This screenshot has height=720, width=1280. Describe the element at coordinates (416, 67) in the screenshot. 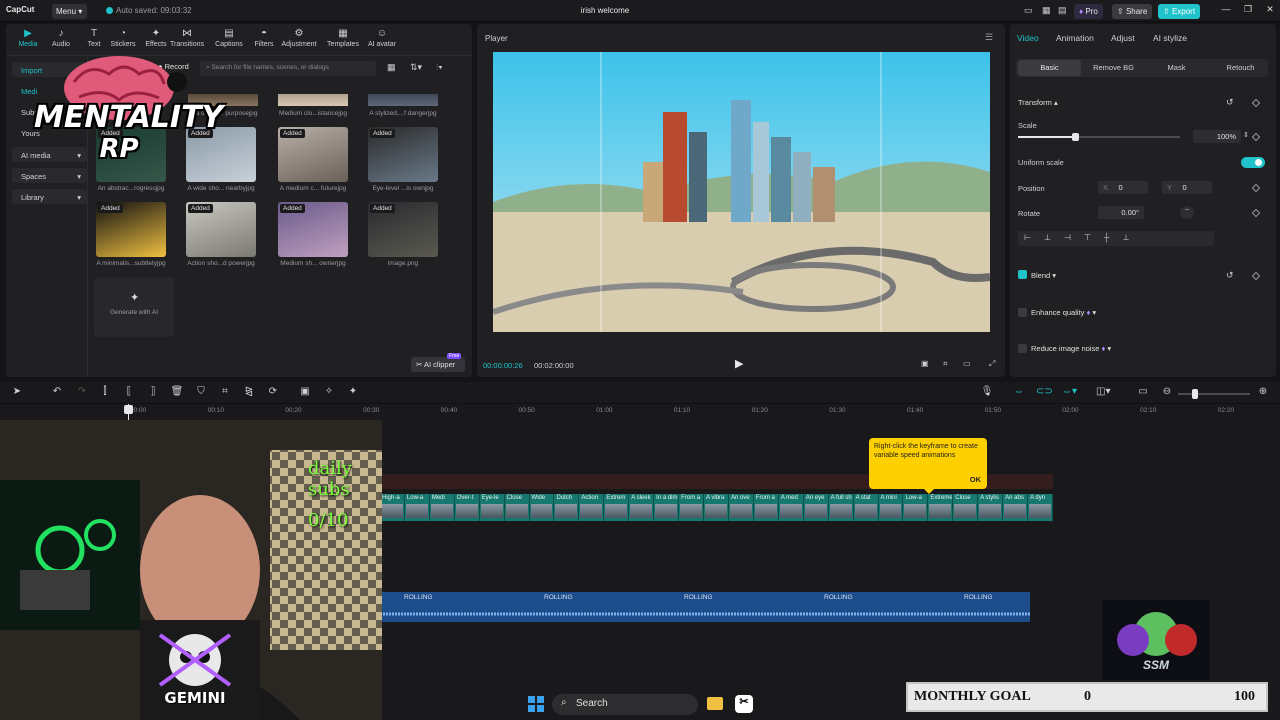

I see `sort-icon: ⇅▾` at that location.